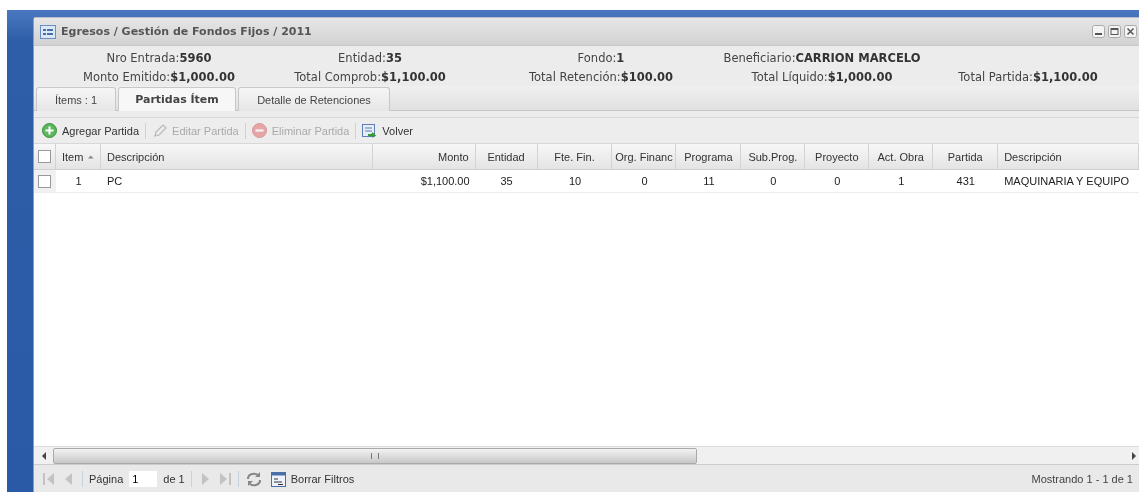 This screenshot has width=1139, height=492. I want to click on tab: Ítems : 1, so click(76, 99).